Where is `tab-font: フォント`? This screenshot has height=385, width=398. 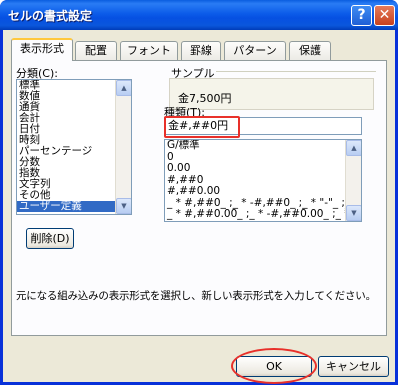 tab-font: フォント is located at coordinates (149, 50).